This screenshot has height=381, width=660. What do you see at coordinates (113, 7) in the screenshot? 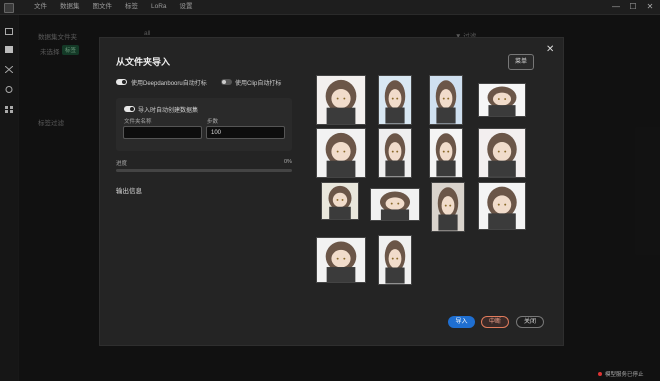
I see `menu-bar: 文件 数据集 图文件 标签 LoRa 设置` at bounding box center [113, 7].